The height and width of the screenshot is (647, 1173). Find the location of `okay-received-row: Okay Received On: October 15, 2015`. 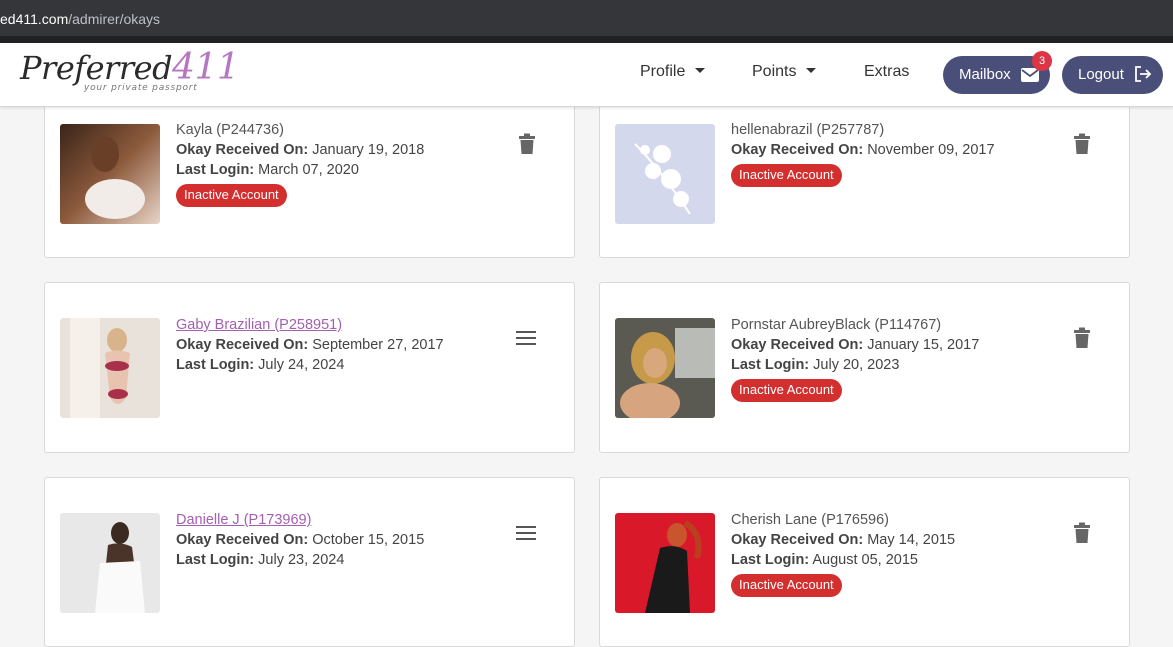

okay-received-row: Okay Received On: October 15, 2015 is located at coordinates (300, 540).